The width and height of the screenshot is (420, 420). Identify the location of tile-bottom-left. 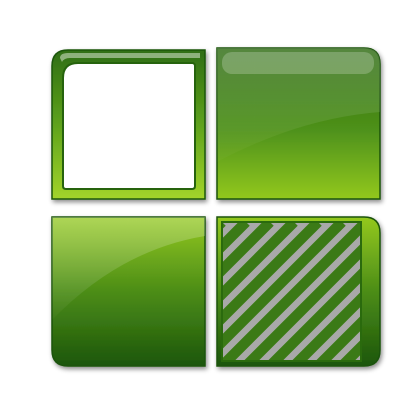
(128, 291).